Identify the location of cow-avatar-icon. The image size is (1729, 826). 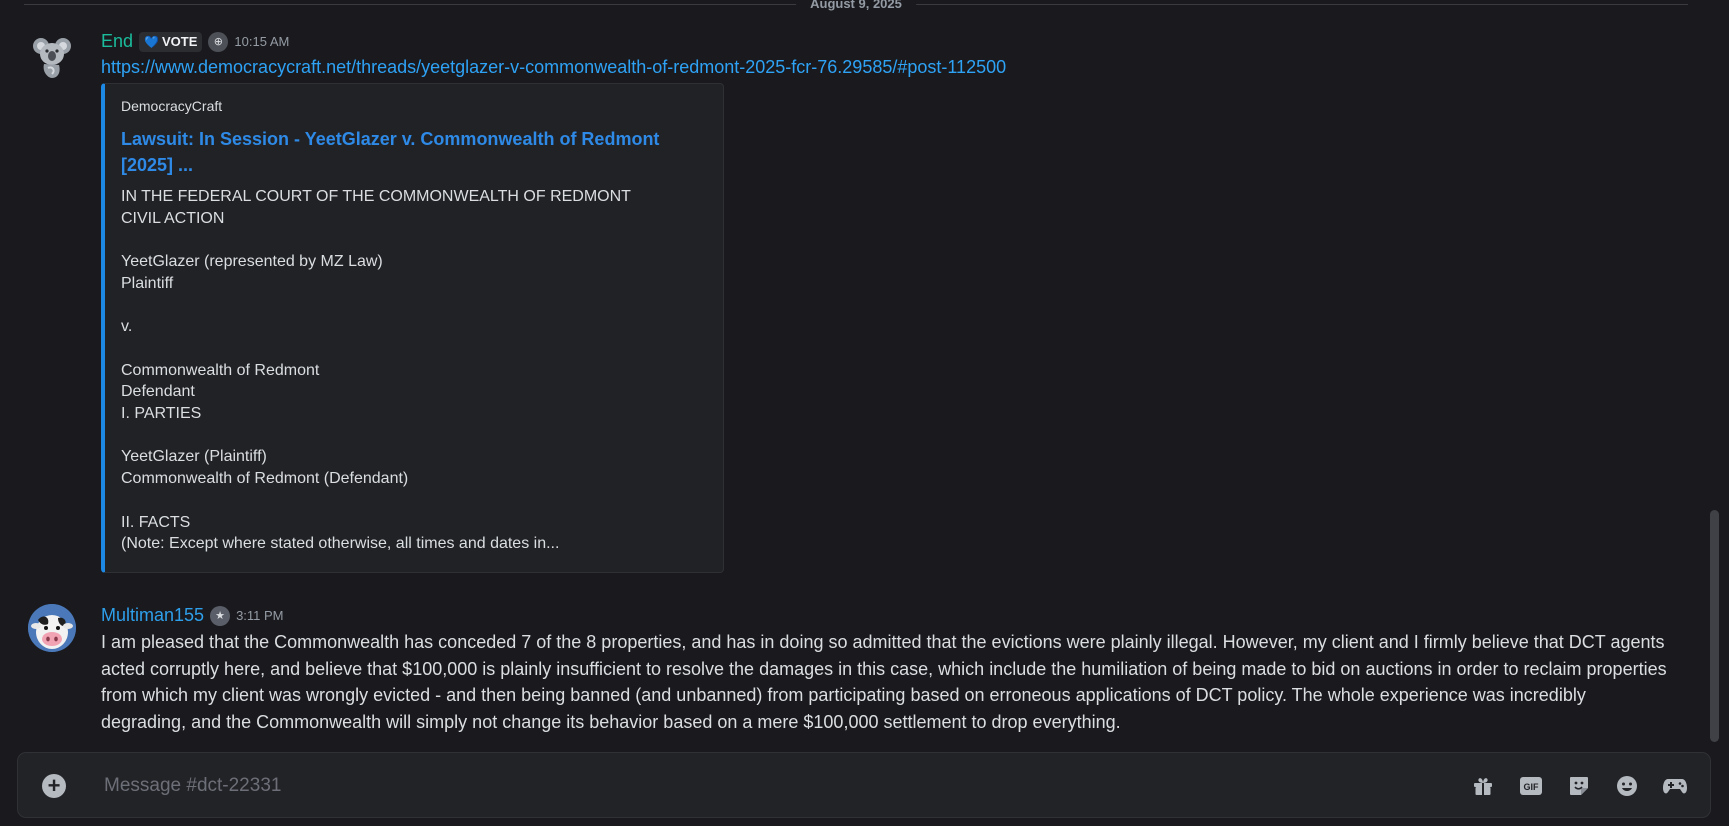
(52, 628).